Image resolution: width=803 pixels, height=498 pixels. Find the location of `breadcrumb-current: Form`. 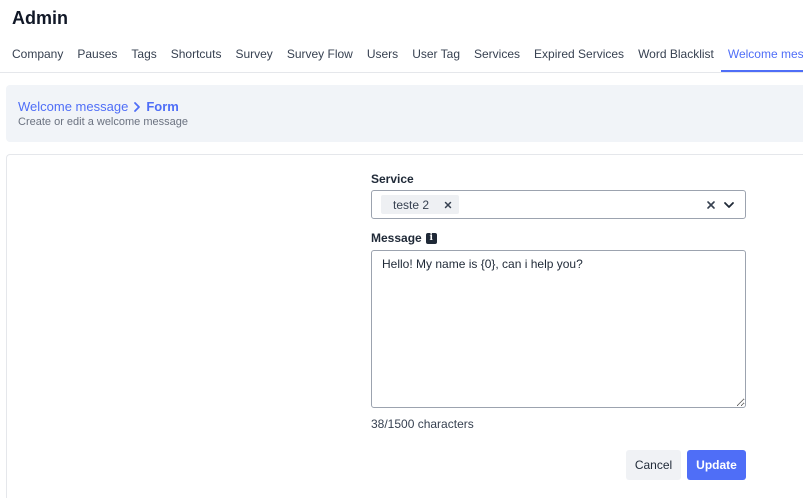

breadcrumb-current: Form is located at coordinates (162, 106).